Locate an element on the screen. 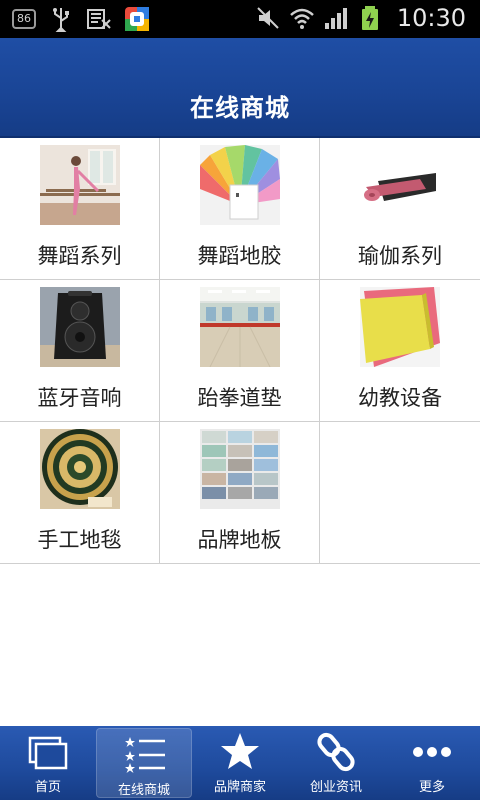  category-label: 蓝牙音响 is located at coordinates (79, 398).